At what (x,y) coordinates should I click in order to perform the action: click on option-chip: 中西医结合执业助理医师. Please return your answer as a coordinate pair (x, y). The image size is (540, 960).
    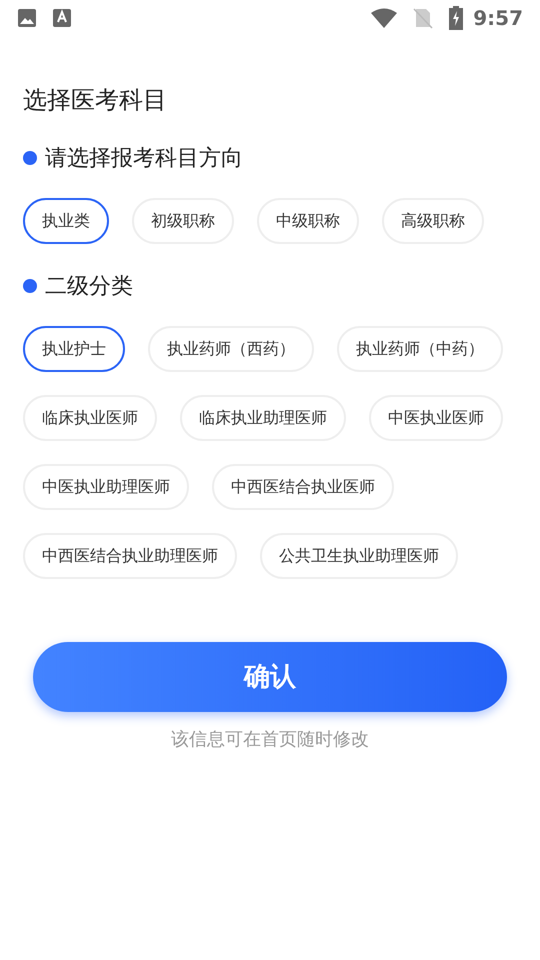
    Looking at the image, I should click on (130, 556).